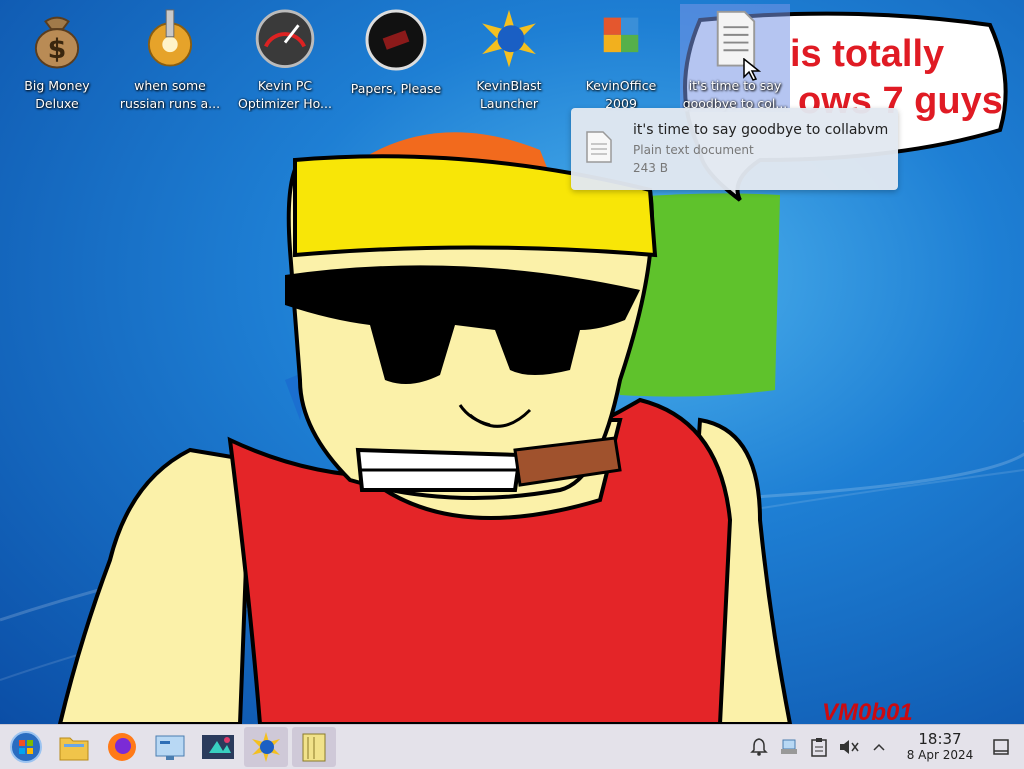  What do you see at coordinates (396, 88) in the screenshot?
I see `icon-label: Papers, Please` at bounding box center [396, 88].